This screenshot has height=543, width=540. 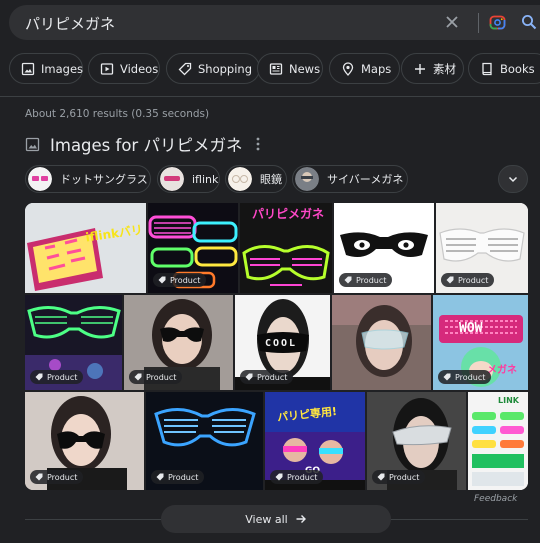 What do you see at coordinates (471, 328) in the screenshot?
I see `tile-caption: WOW` at bounding box center [471, 328].